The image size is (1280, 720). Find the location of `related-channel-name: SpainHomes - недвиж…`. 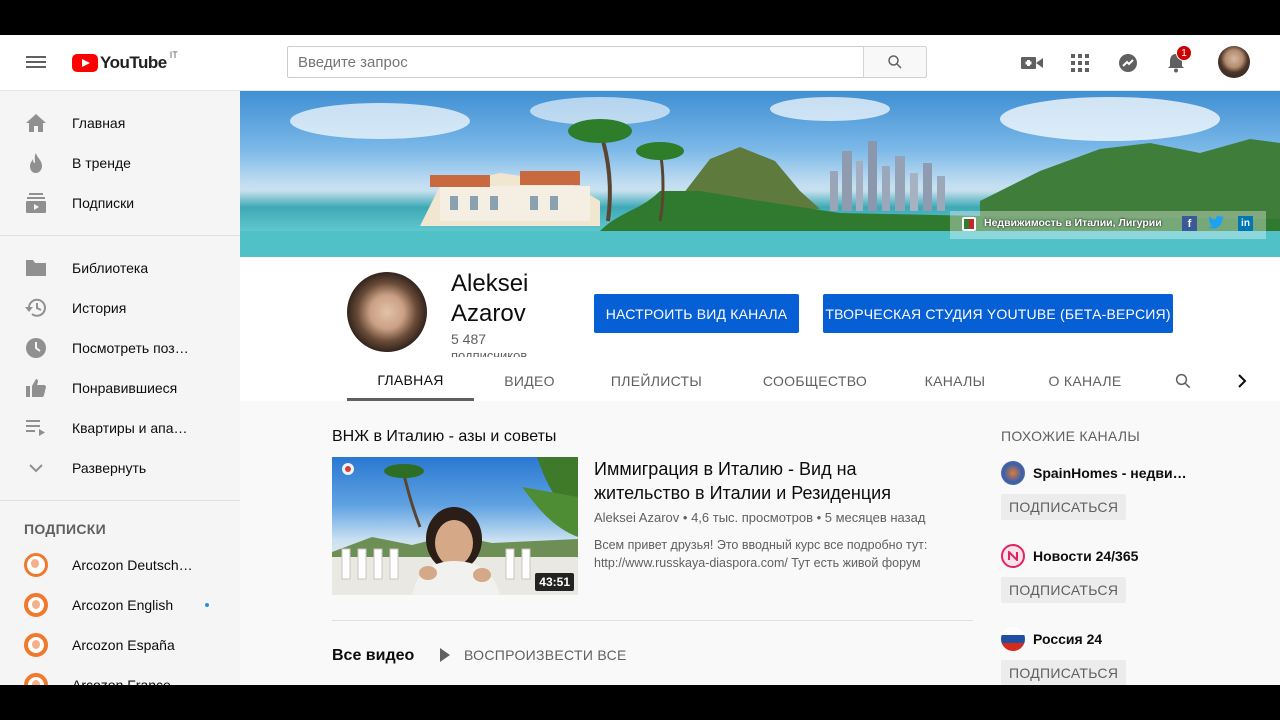

related-channel-name: SpainHomes - недвиж… is located at coordinates (1113, 473).